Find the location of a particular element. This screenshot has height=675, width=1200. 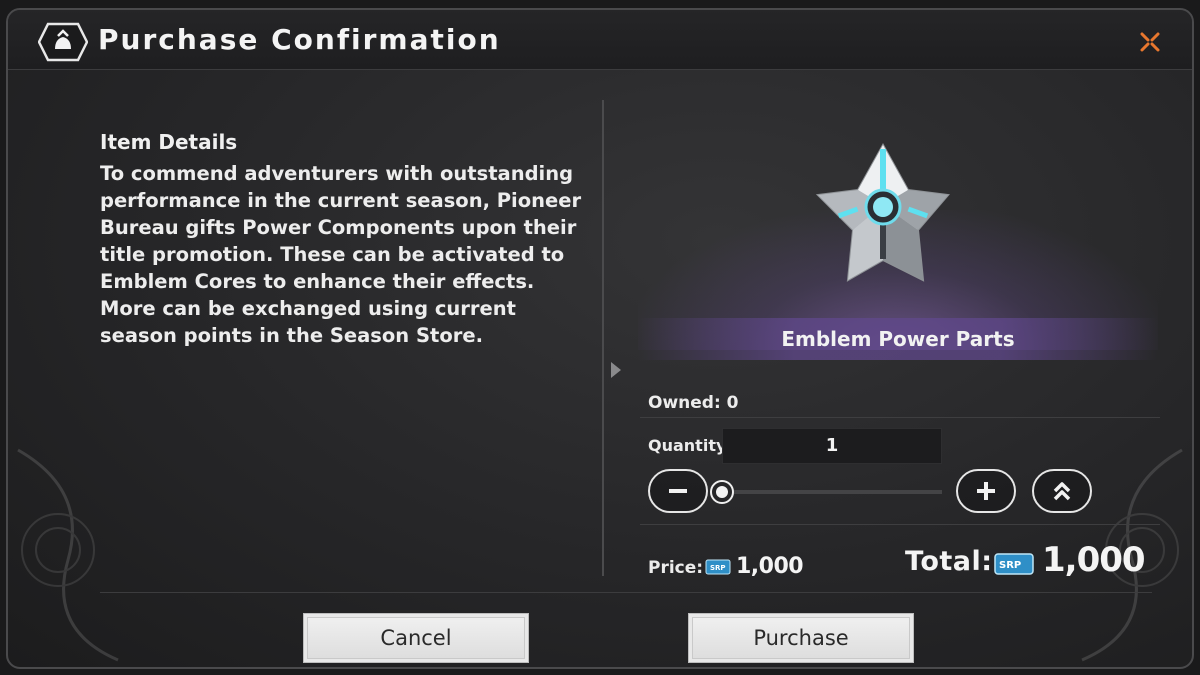

quantity-input: 1 is located at coordinates (832, 446).